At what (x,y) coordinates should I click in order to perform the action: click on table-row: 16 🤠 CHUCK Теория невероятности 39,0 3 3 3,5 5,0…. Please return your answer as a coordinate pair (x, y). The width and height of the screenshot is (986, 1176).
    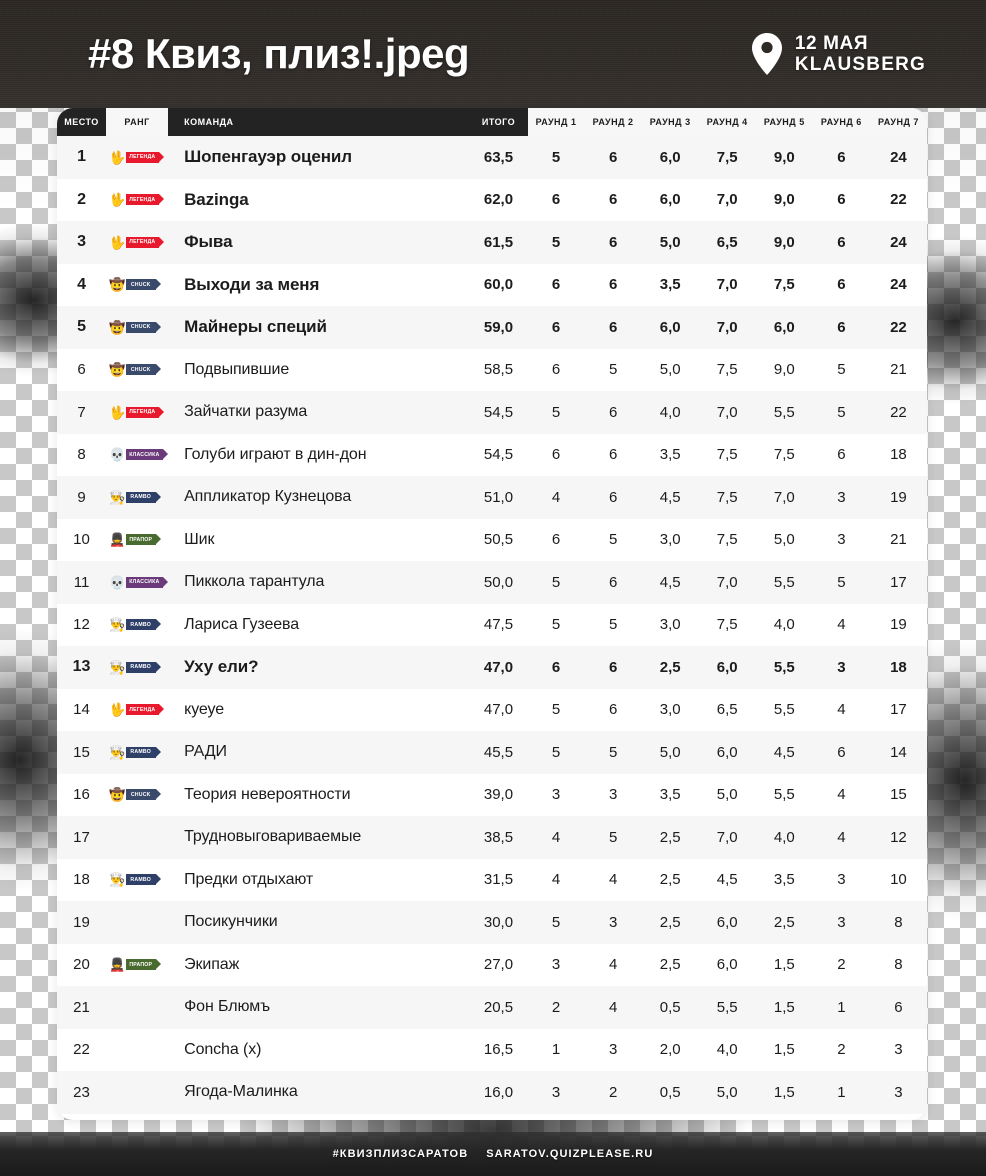
    Looking at the image, I should click on (492, 794).